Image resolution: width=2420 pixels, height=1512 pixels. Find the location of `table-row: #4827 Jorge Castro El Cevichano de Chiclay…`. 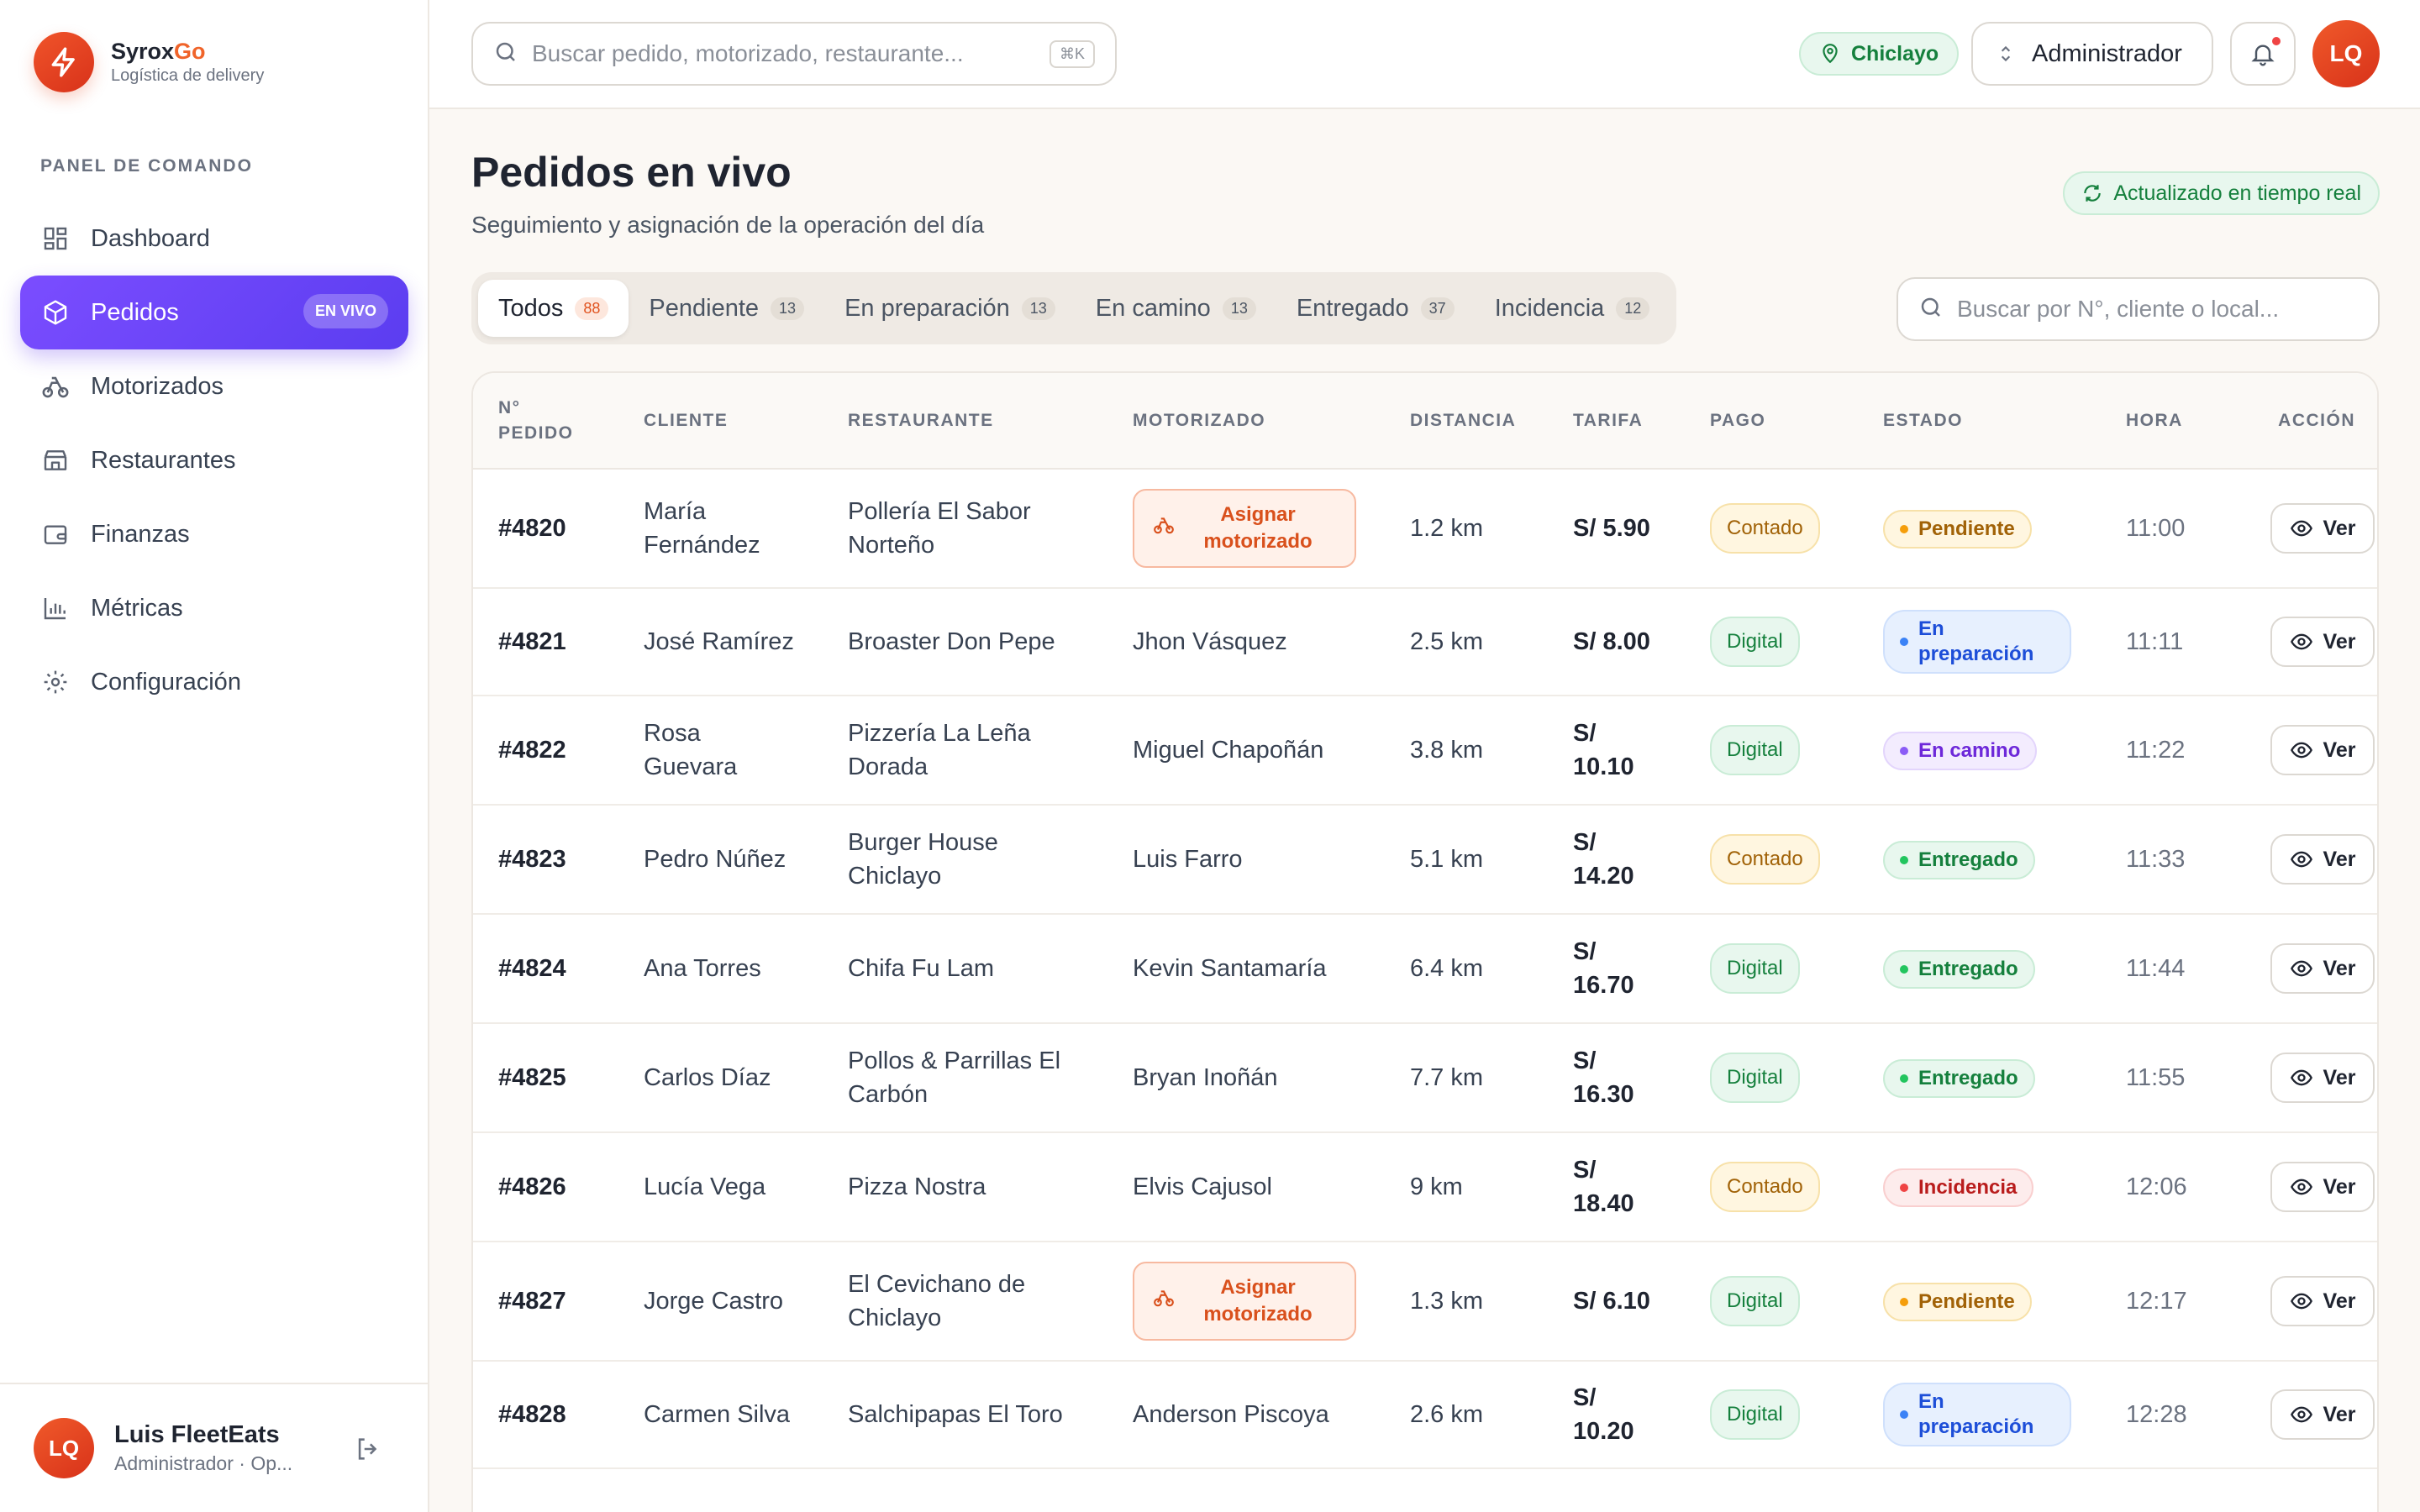

table-row: #4827 Jorge Castro El Cevichano de Chiclay… is located at coordinates (1425, 1302).